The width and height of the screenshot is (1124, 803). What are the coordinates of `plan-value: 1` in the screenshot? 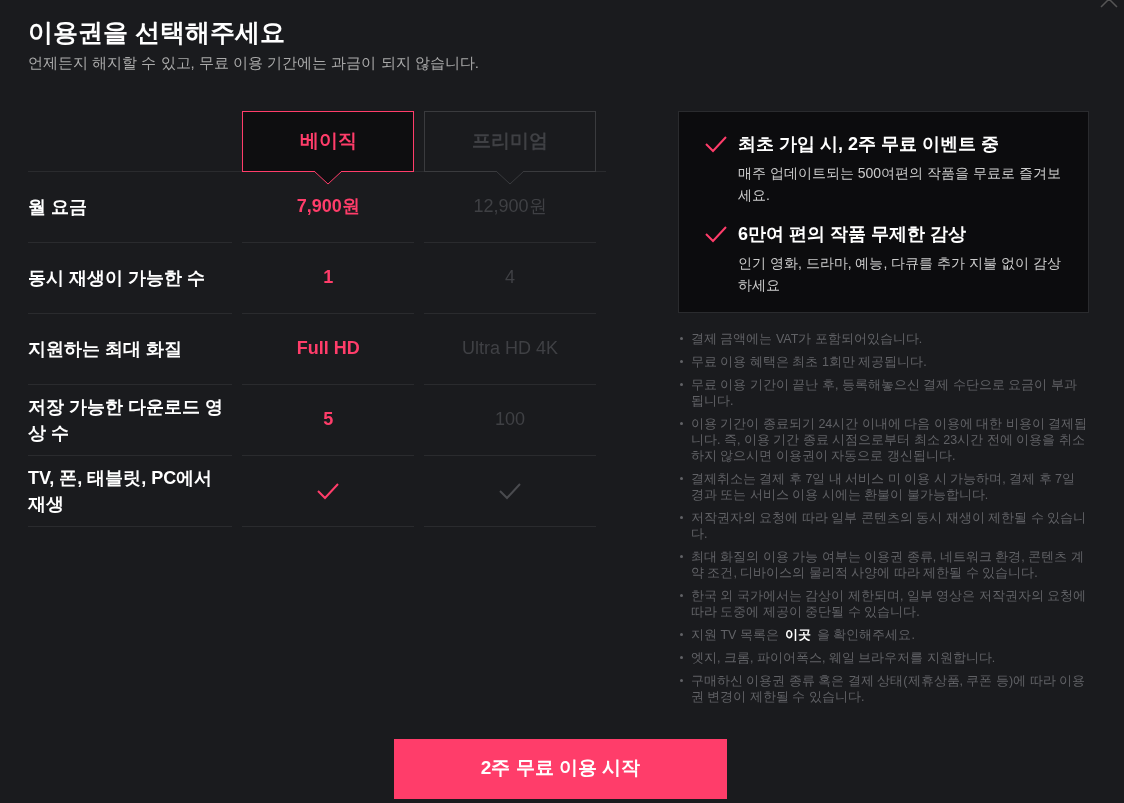 It's located at (328, 277).